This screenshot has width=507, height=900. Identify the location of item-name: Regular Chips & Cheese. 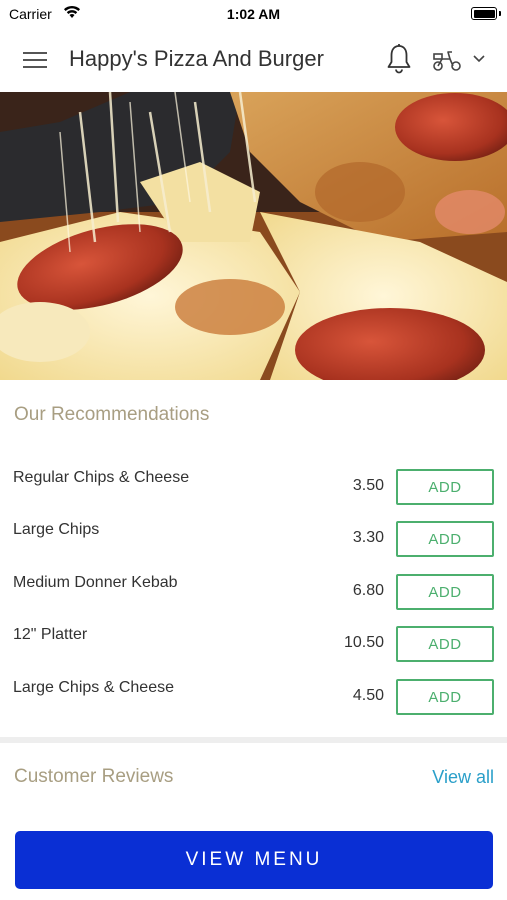
(101, 477).